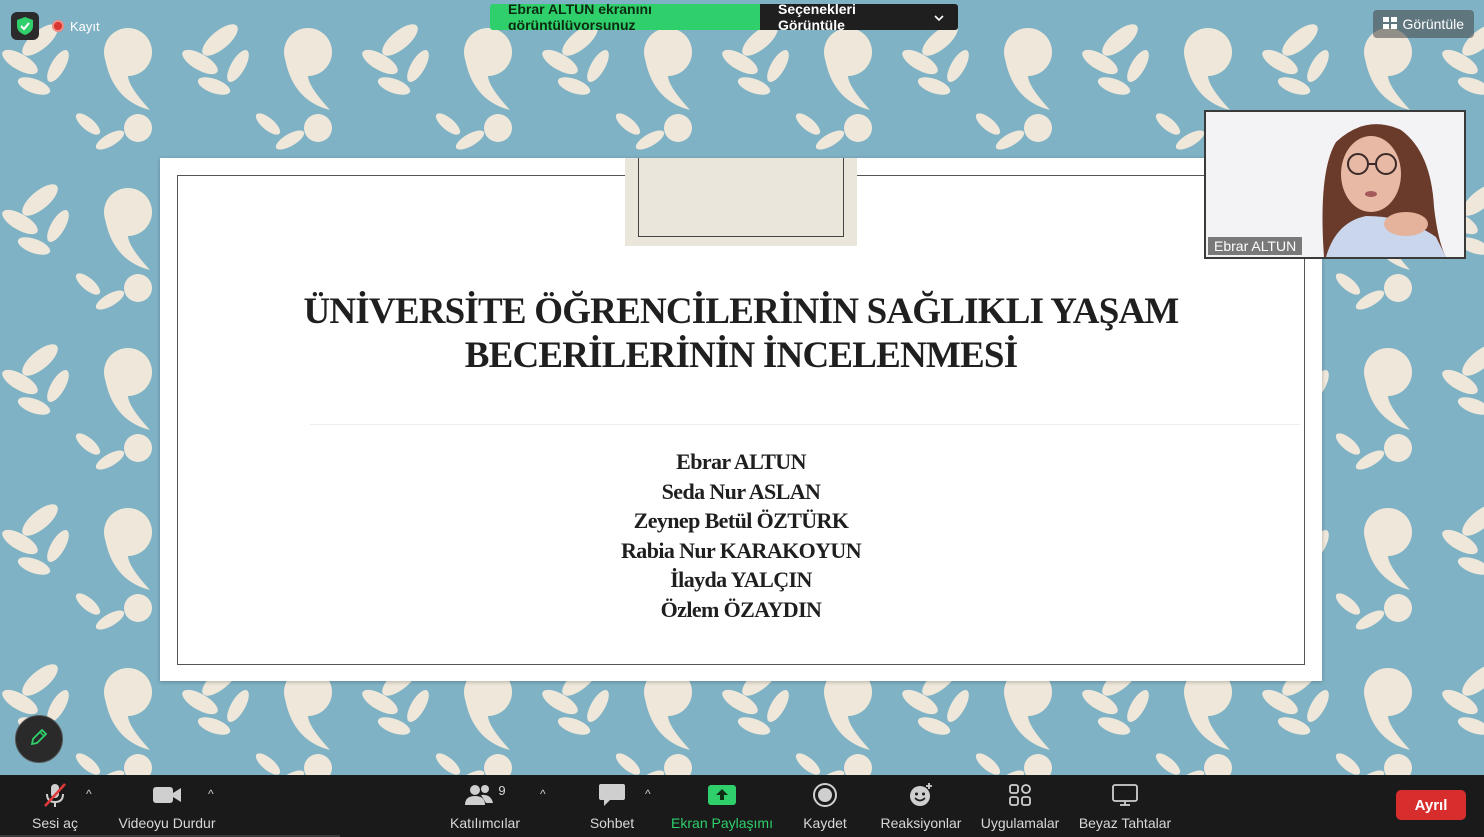  Describe the element at coordinates (625, 17) in the screenshot. I see `share-banner-text: Ebrar ALTUN ekranını görüntülüyorsunuz` at that location.